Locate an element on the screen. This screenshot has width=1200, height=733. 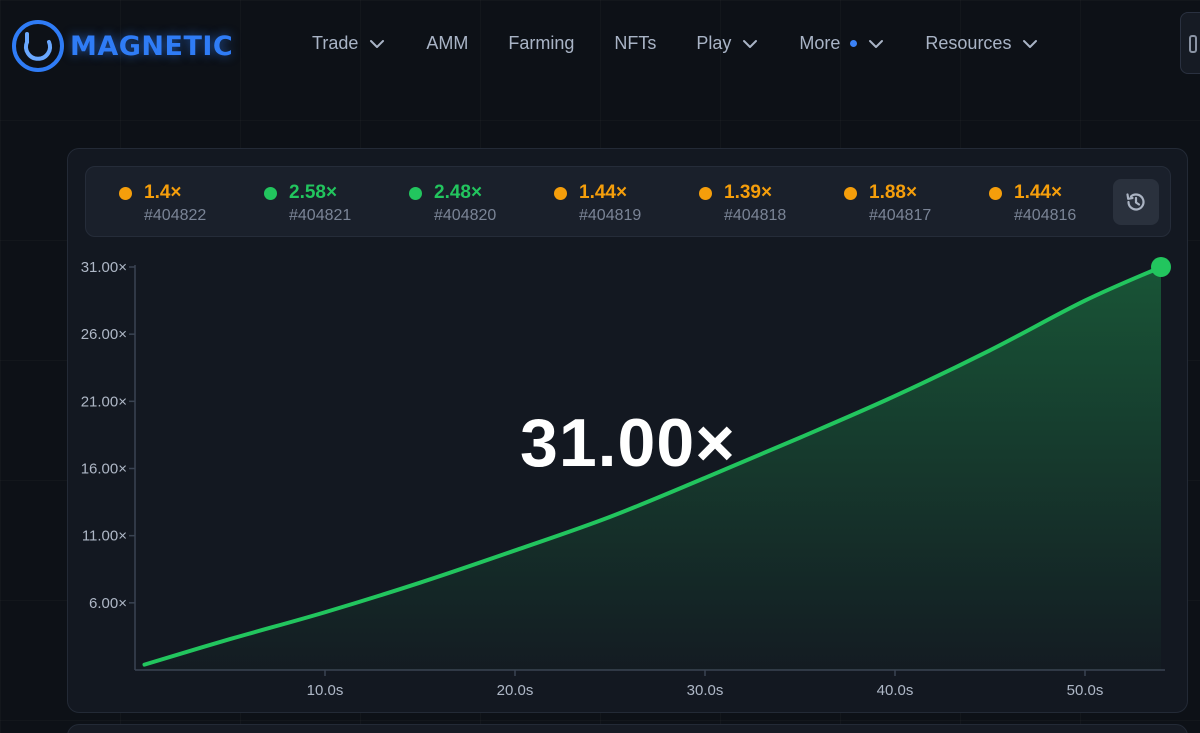
nav-more: More is located at coordinates (842, 43).